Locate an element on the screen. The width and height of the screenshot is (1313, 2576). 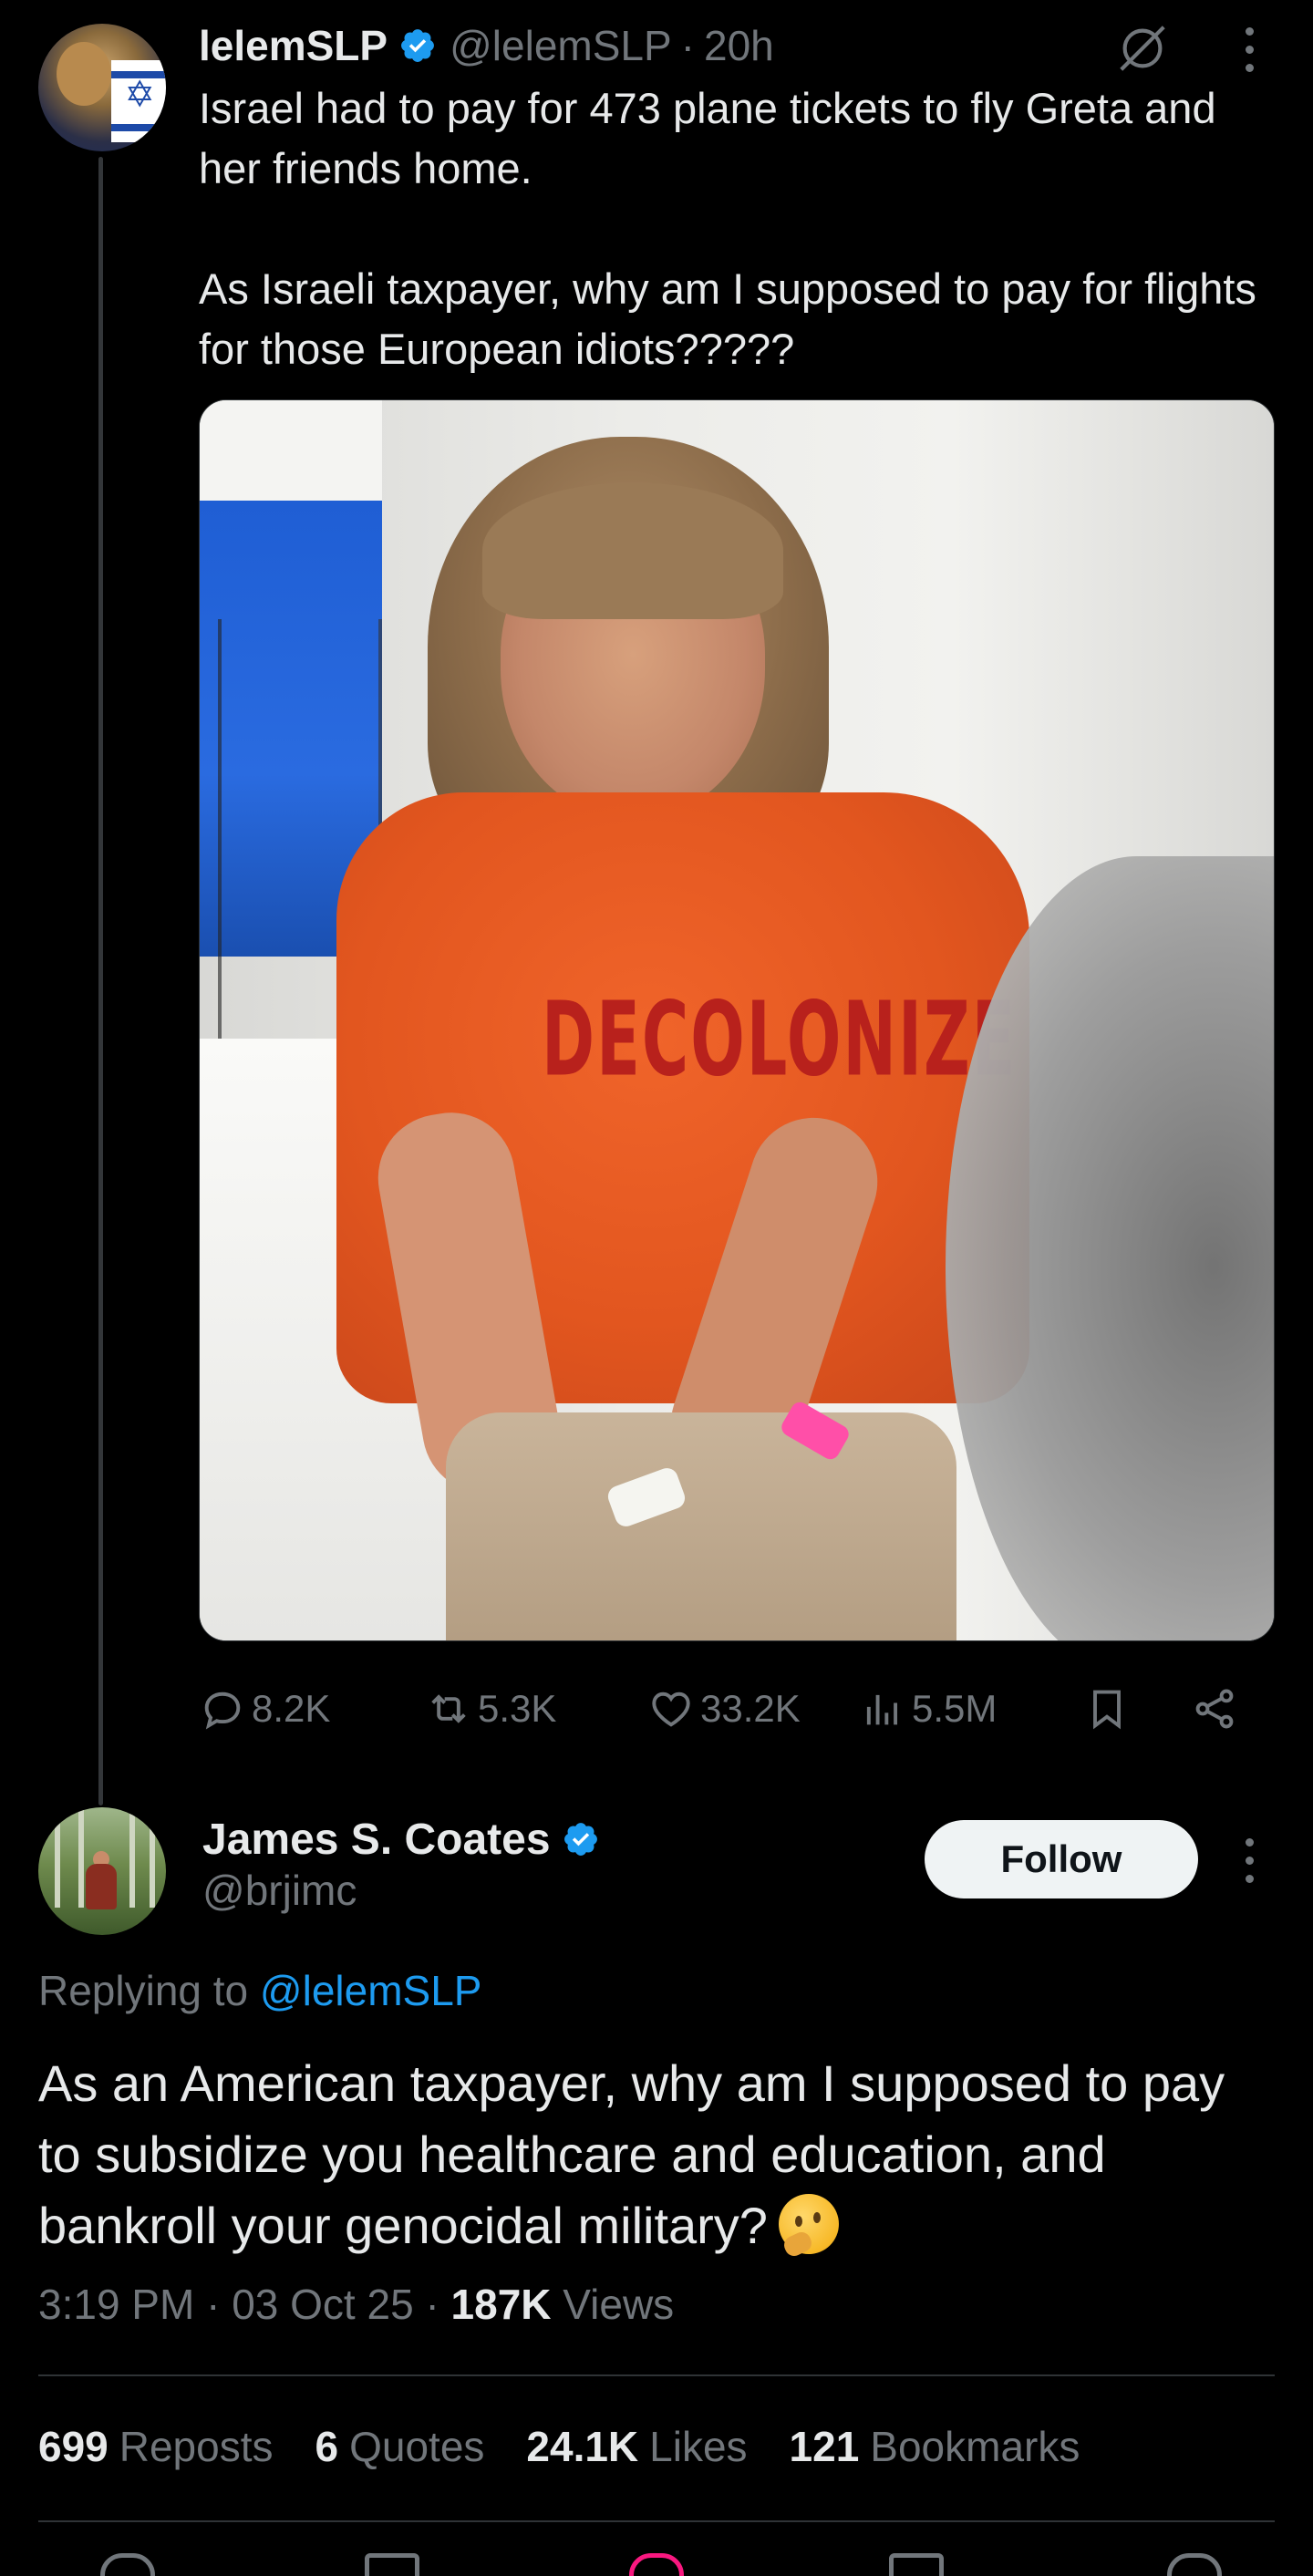
grok-icon is located at coordinates (1142, 48).